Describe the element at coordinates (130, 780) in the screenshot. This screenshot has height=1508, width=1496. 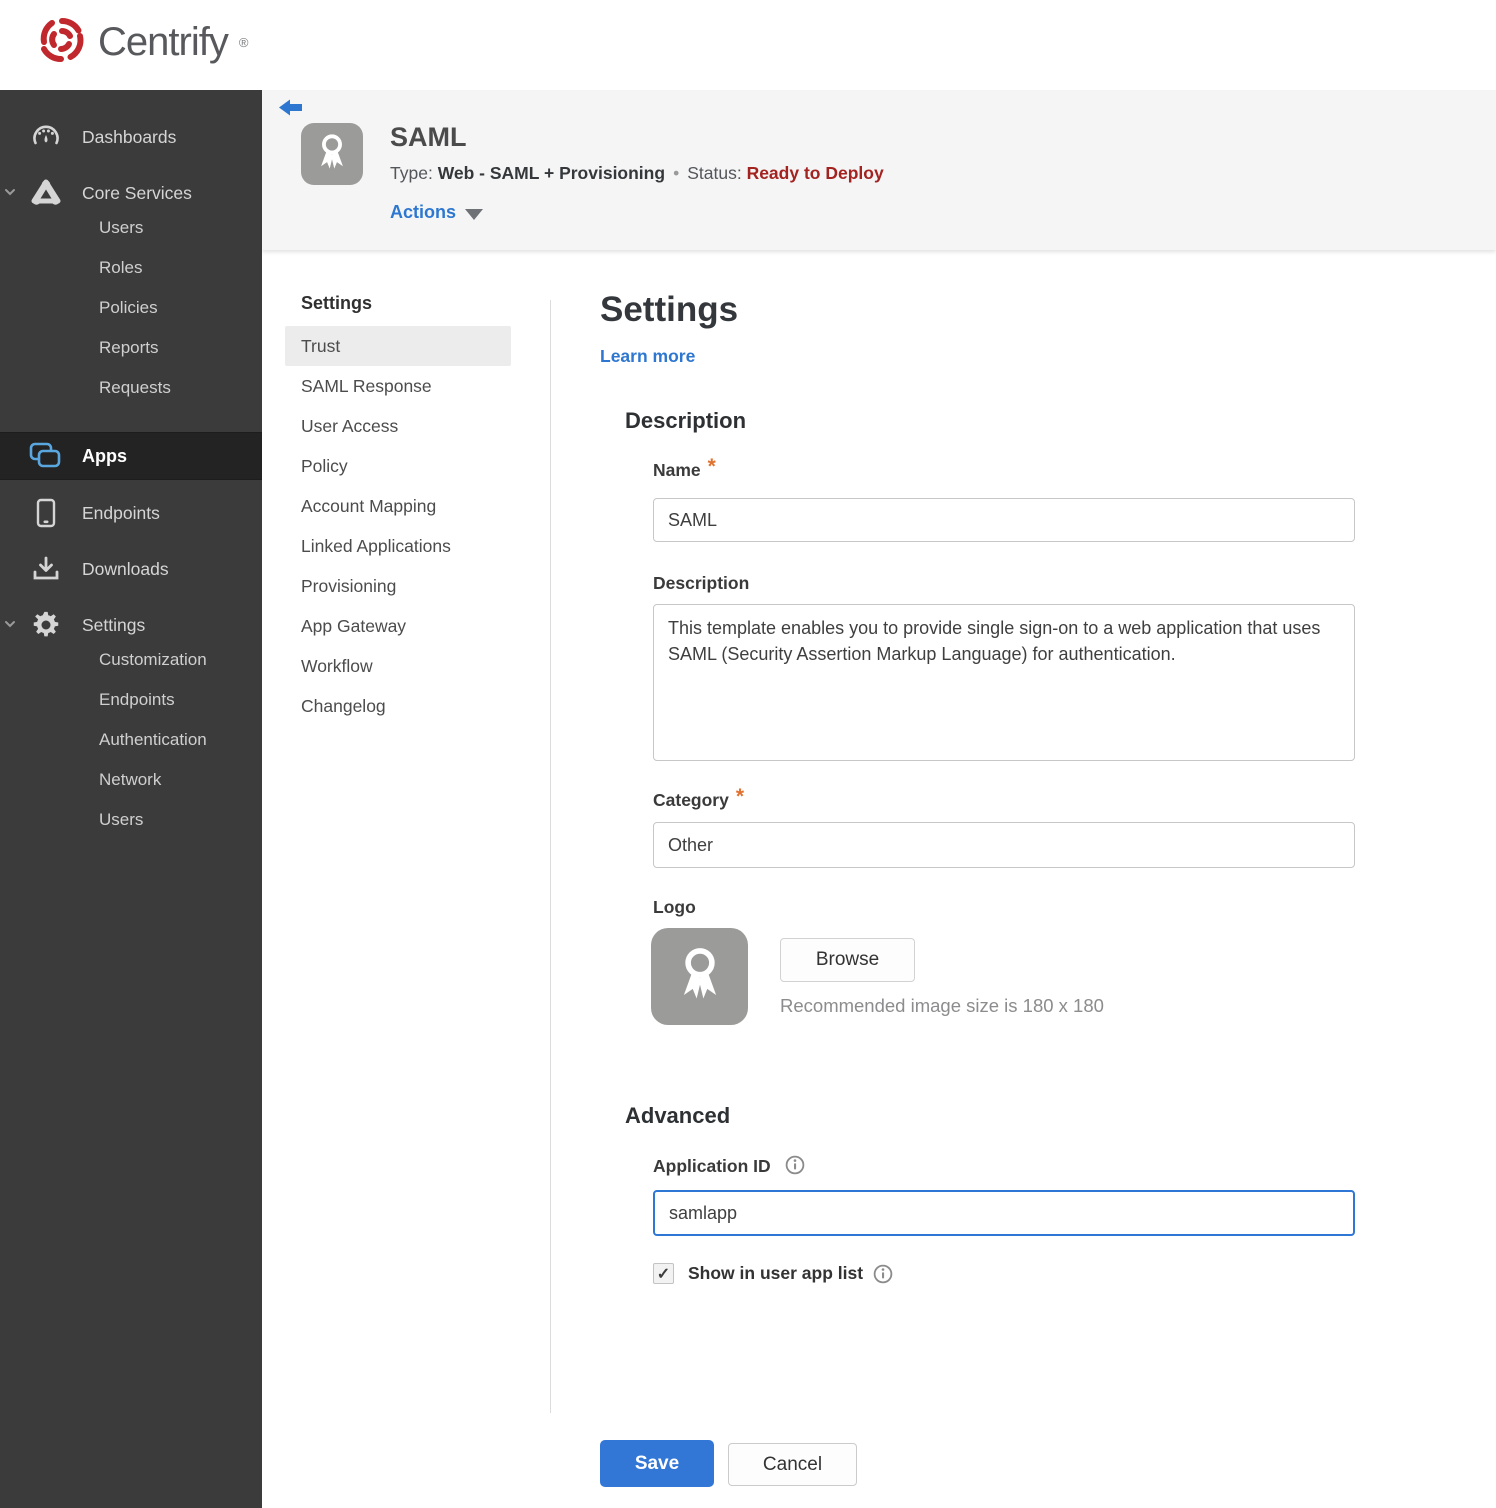
I see `sidebar-item-network: Network` at that location.